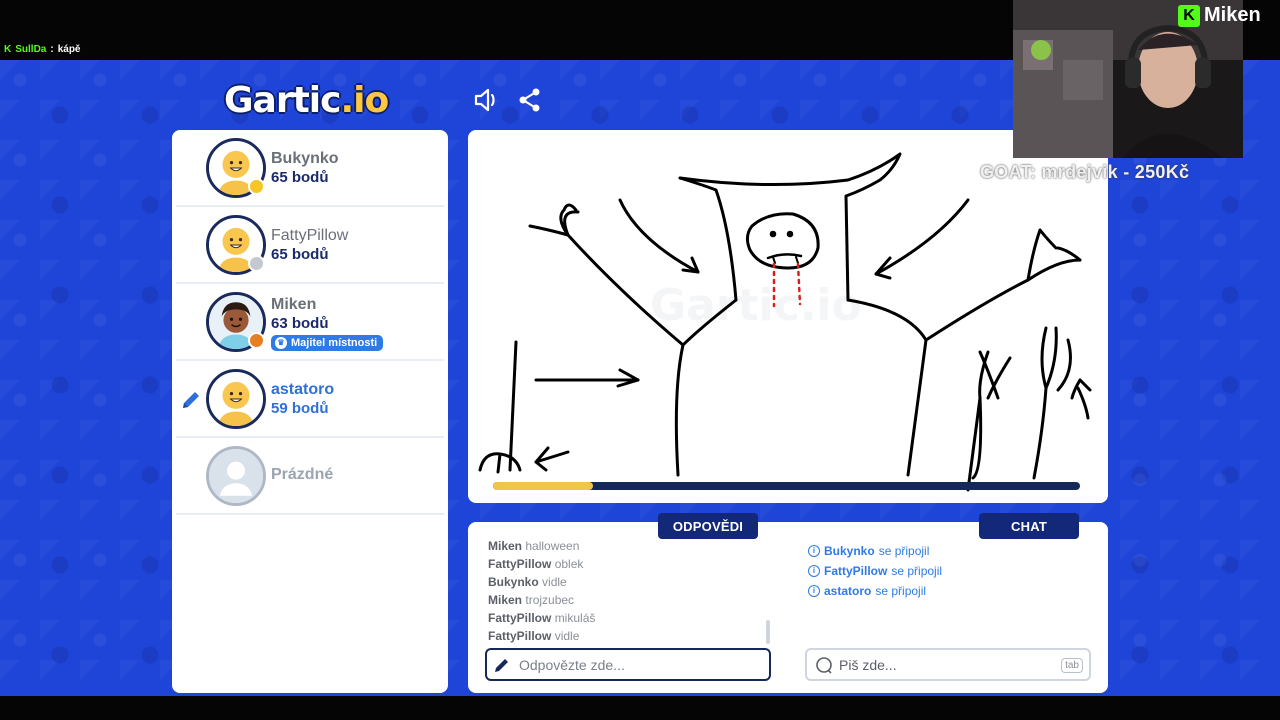  I want to click on crown-icon: ♛, so click(281, 342).